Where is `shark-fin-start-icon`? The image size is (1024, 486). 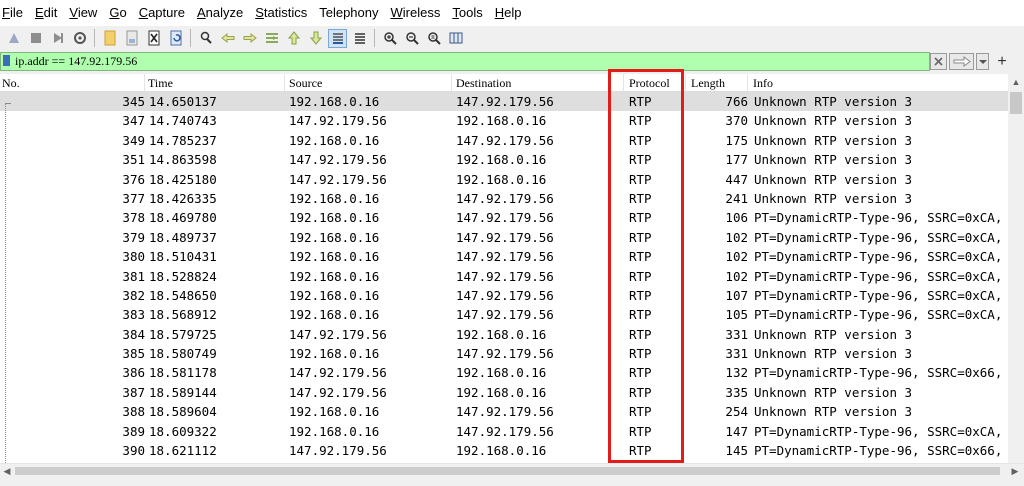 shark-fin-start-icon is located at coordinates (13, 38).